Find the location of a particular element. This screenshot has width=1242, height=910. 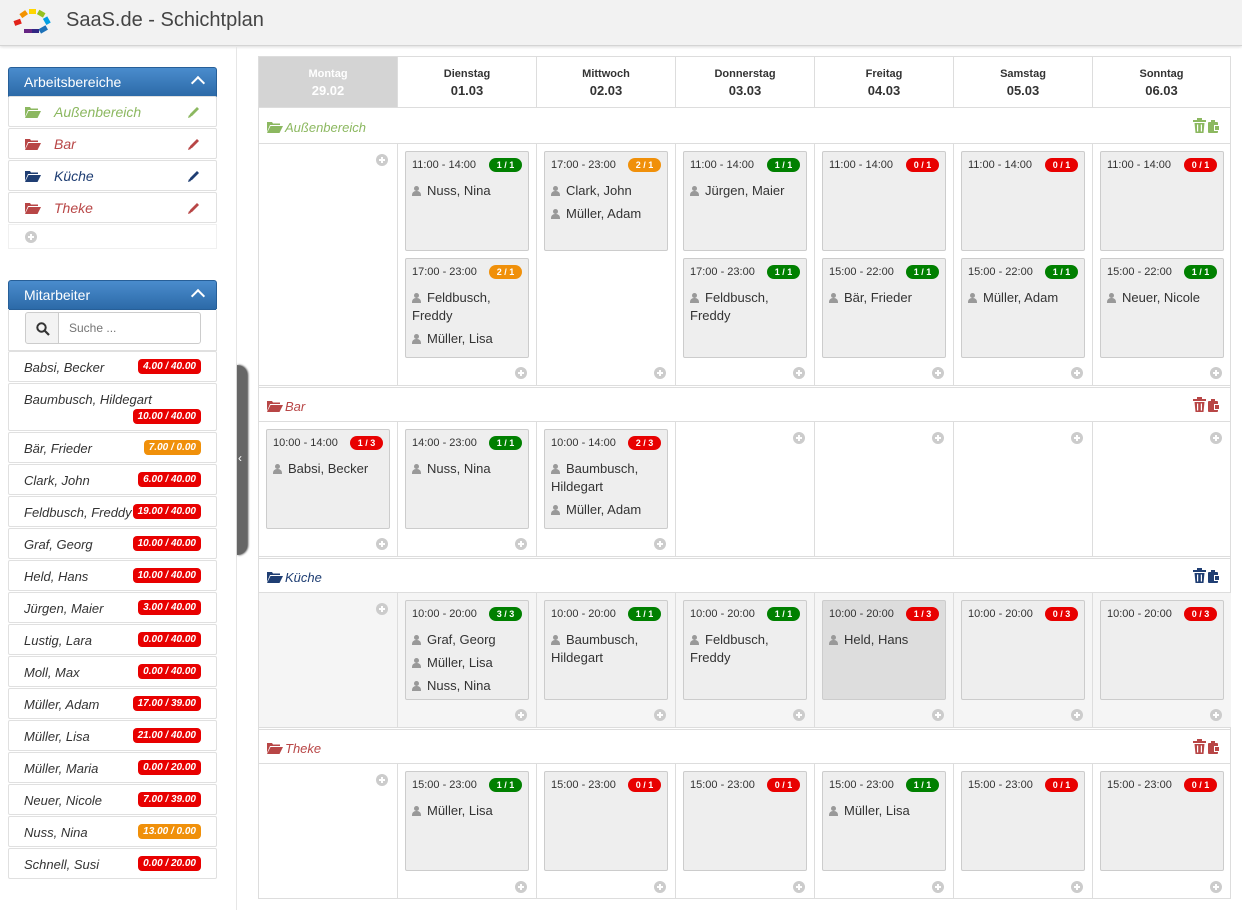

employee-row: Neuer, Nicole 7.00 / 39.00 is located at coordinates (112, 799).